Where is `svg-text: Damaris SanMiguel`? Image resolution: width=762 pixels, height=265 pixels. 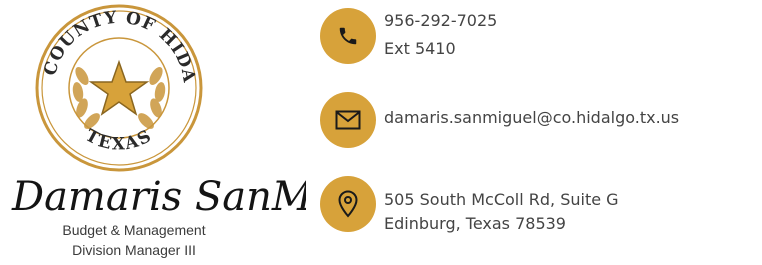
svg-text: Damaris SanMiguel is located at coordinates (158, 197).